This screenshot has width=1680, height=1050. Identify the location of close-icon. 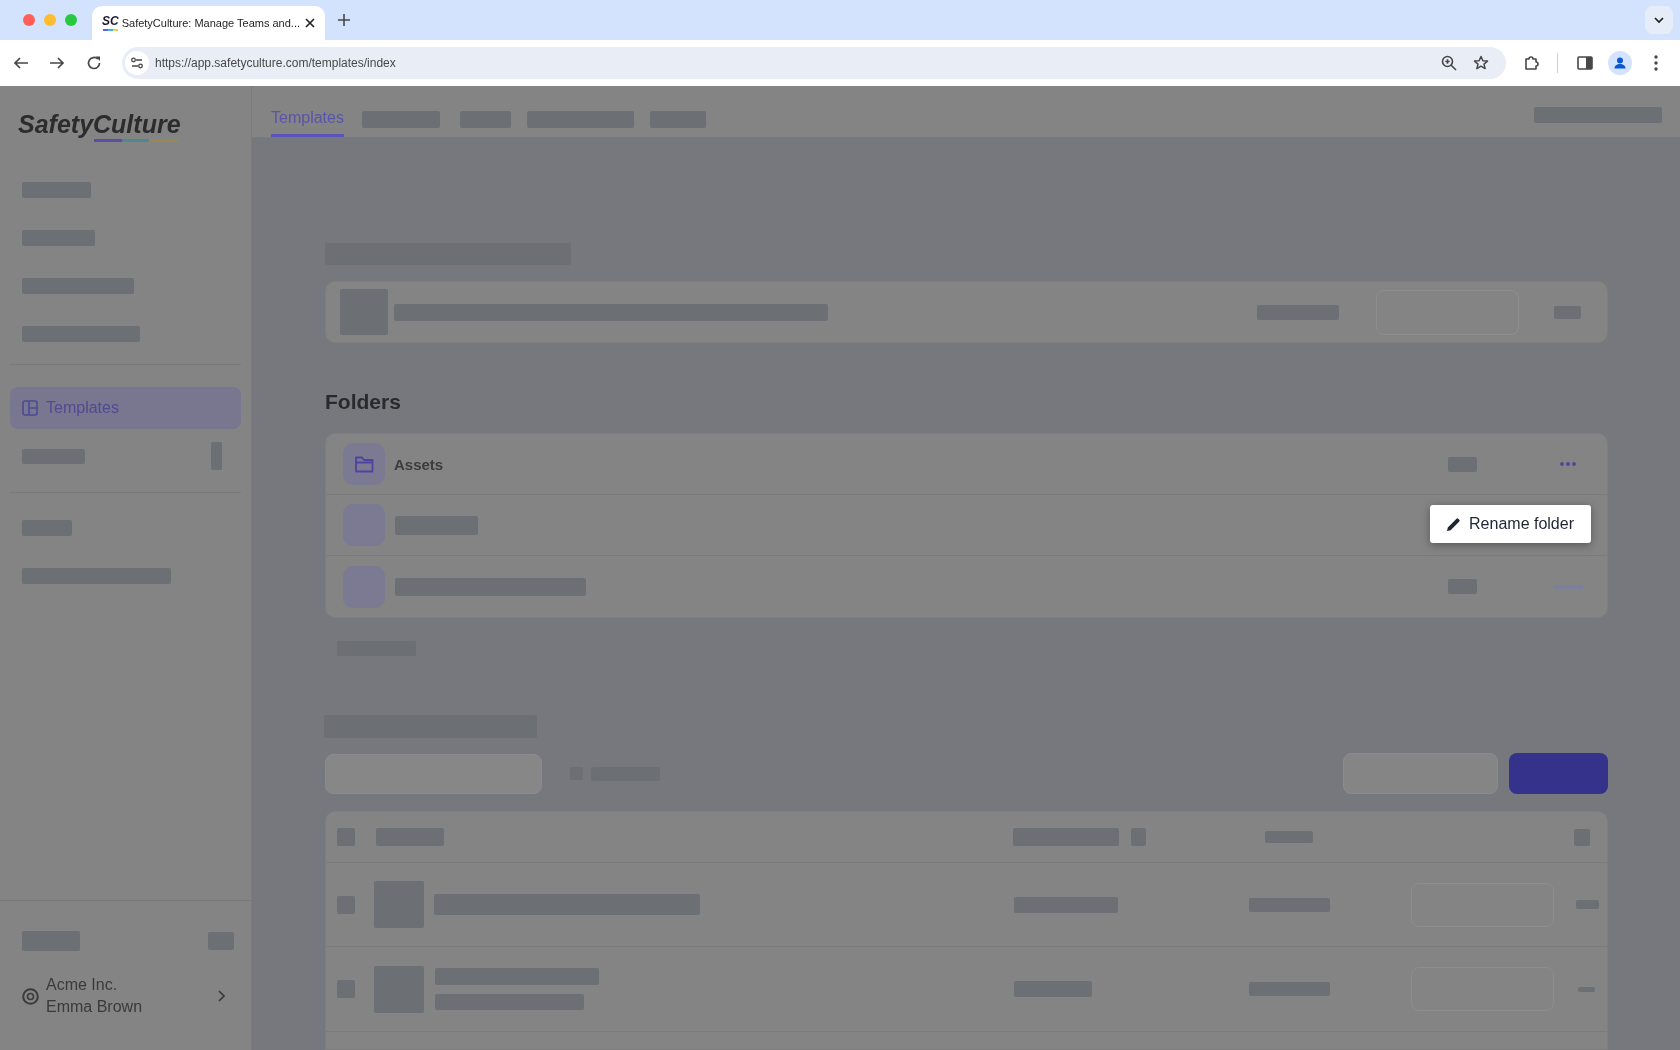
(310, 23).